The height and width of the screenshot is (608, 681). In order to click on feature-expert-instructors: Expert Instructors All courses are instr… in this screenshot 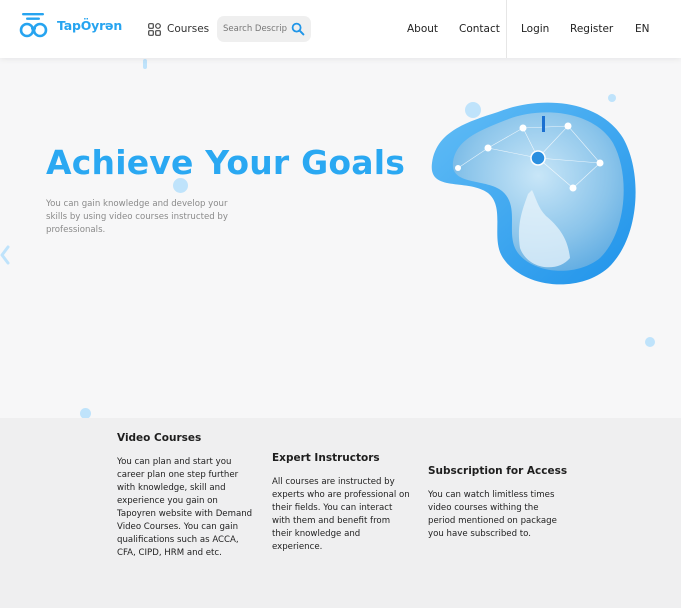, I will do `click(342, 503)`.